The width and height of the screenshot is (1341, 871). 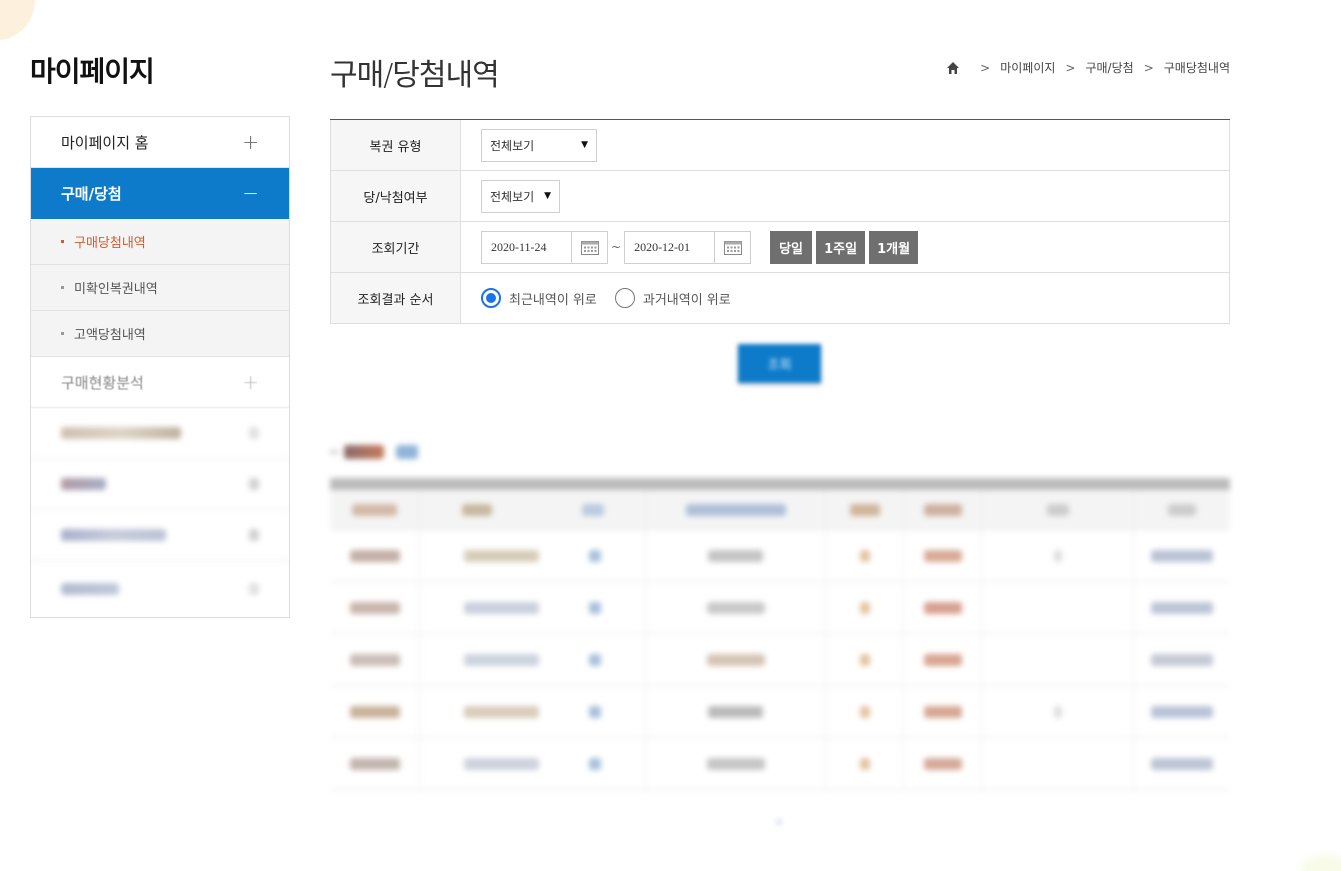 I want to click on order-recent-radio, so click(x=491, y=298).